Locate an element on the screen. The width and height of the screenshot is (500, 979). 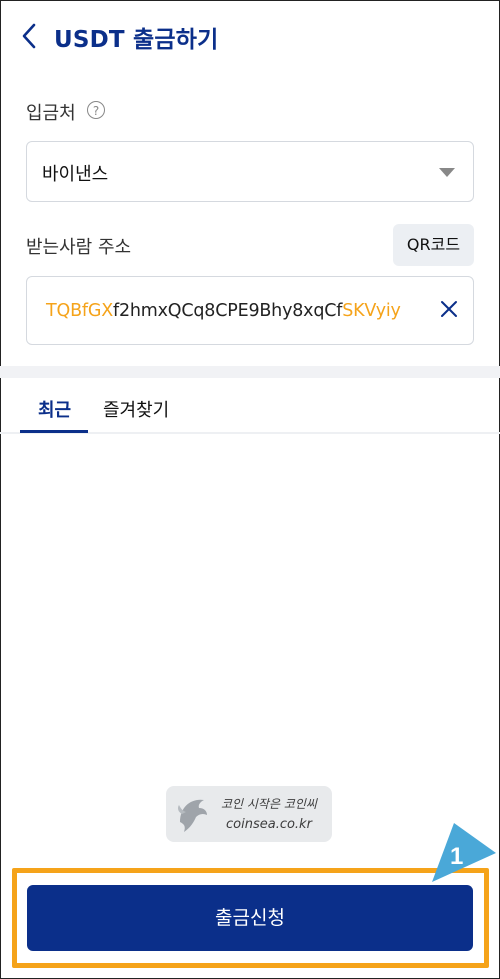
deposit-target-select: 바이낸스 is located at coordinates (250, 171).